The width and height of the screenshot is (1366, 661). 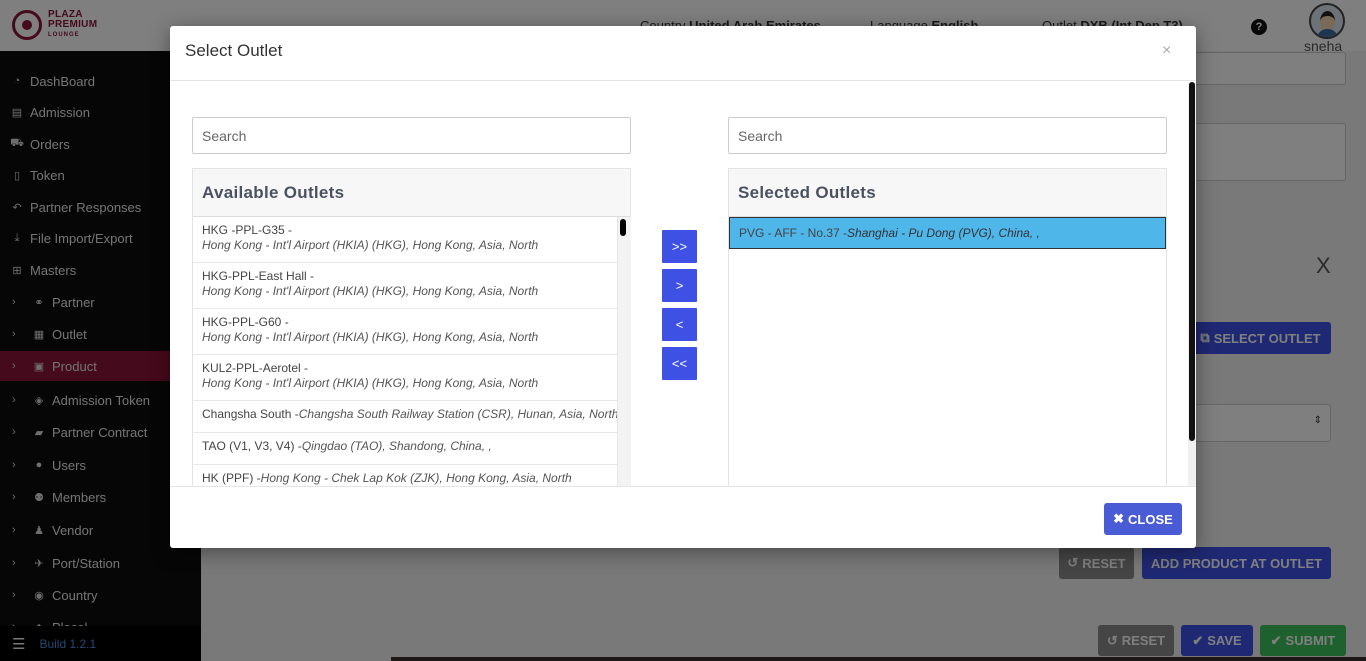 What do you see at coordinates (250, 414) in the screenshot?
I see `outlet-code: Changsha South -` at bounding box center [250, 414].